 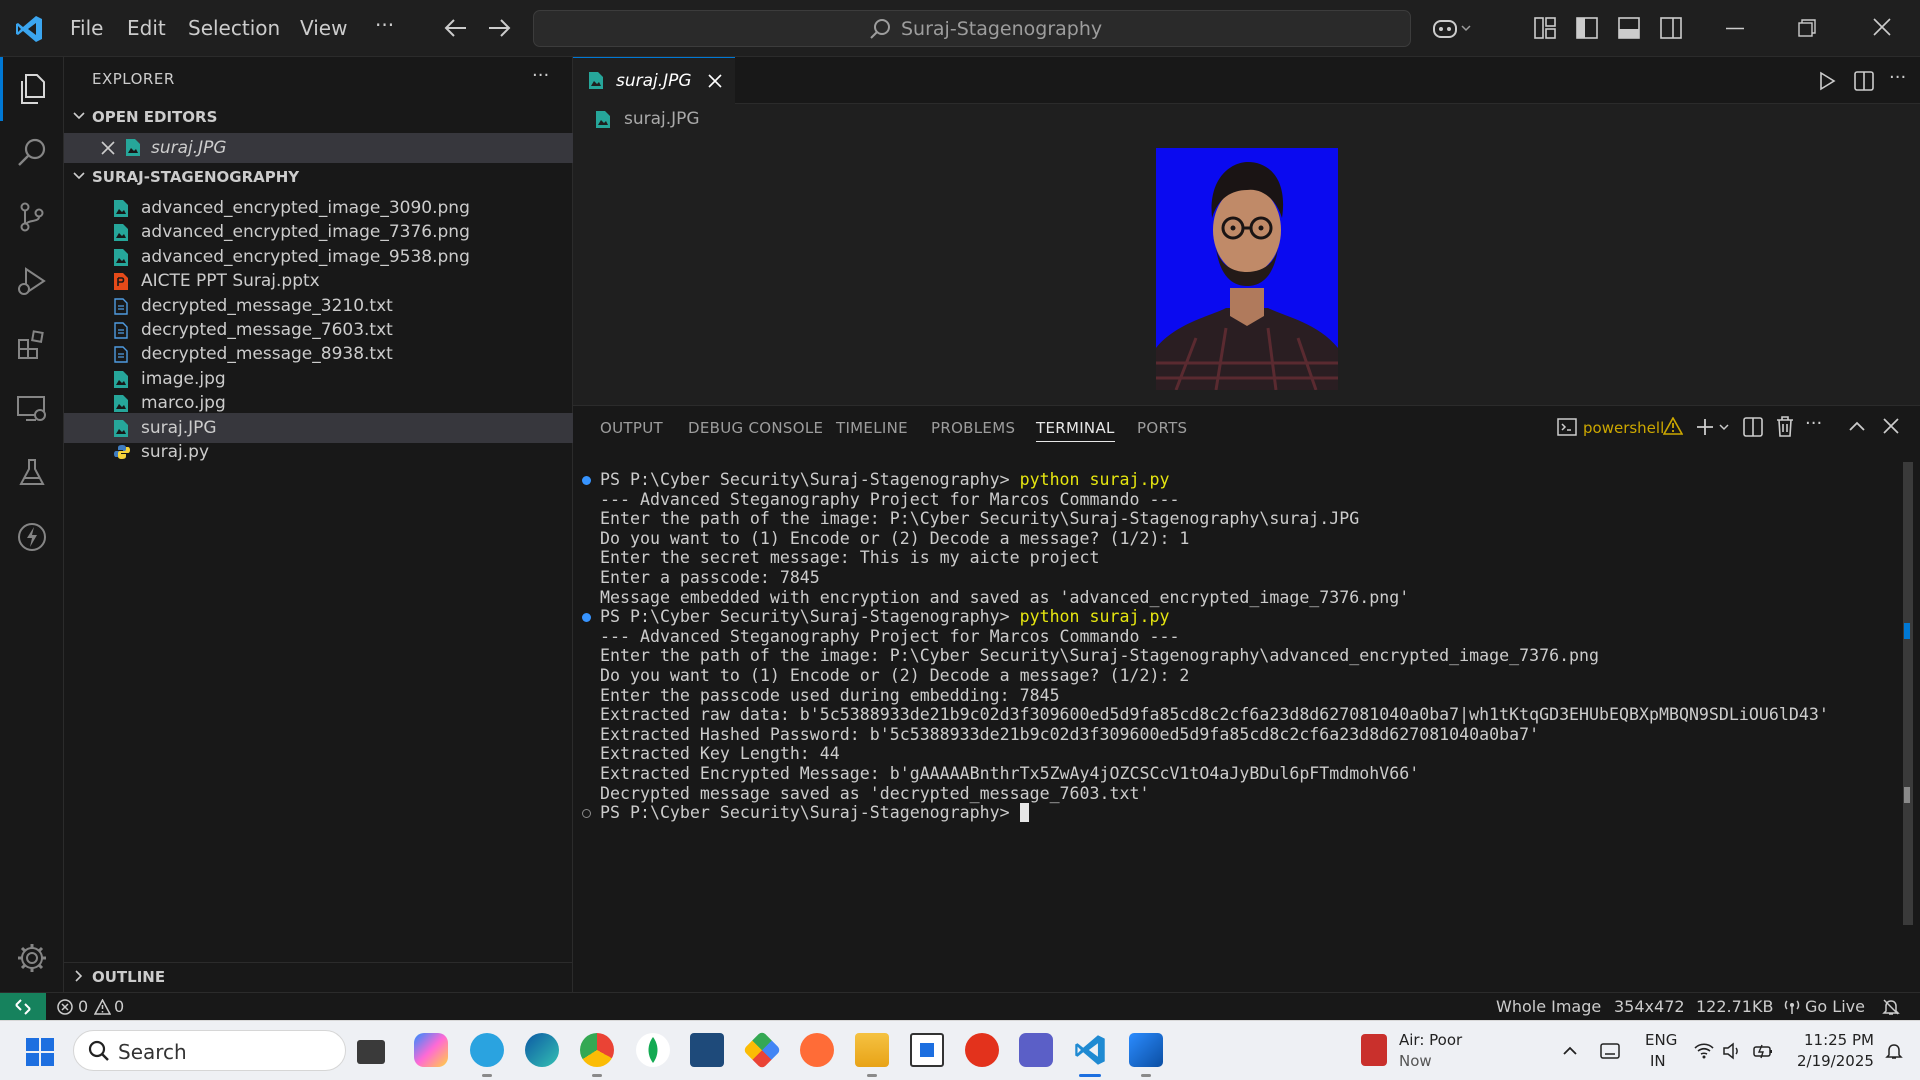 What do you see at coordinates (1835, 1006) in the screenshot?
I see `go-live-button: Go Live` at bounding box center [1835, 1006].